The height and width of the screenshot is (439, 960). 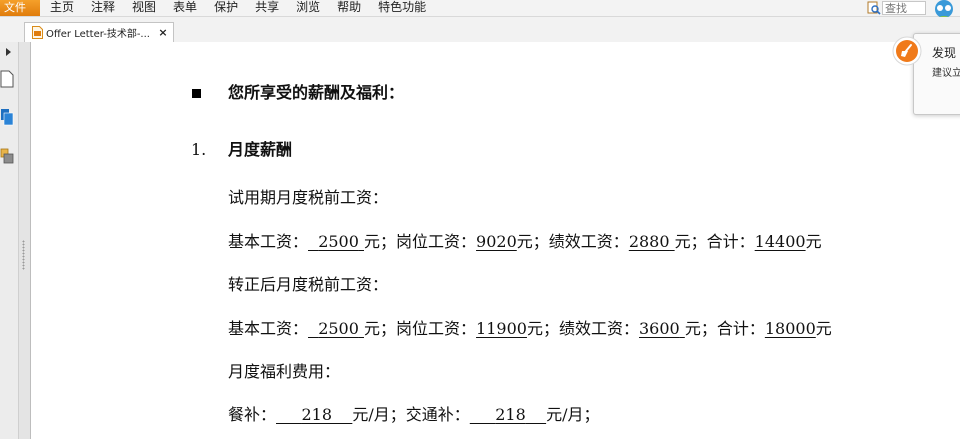 What do you see at coordinates (349, 8) in the screenshot?
I see `menu-item-help: 帮助` at bounding box center [349, 8].